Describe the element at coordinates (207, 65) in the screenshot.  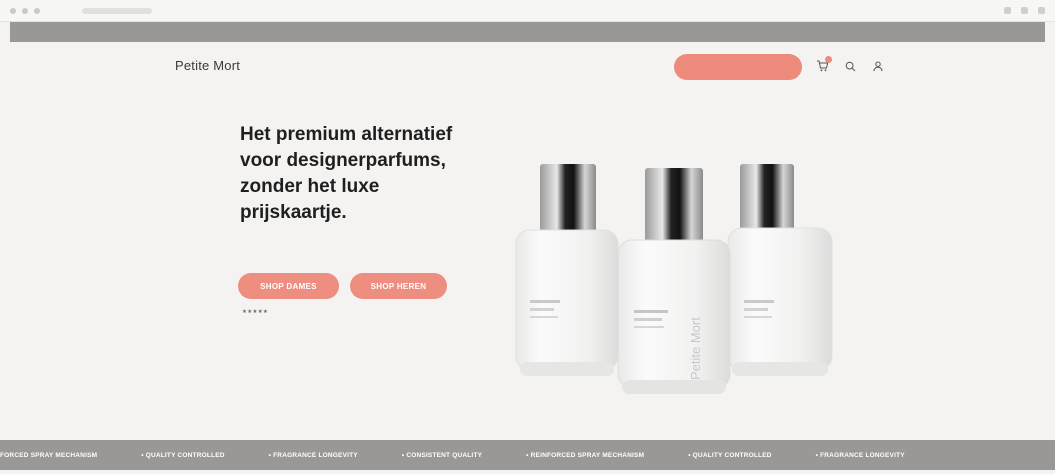
I see `site-logo: Petite Mort` at that location.